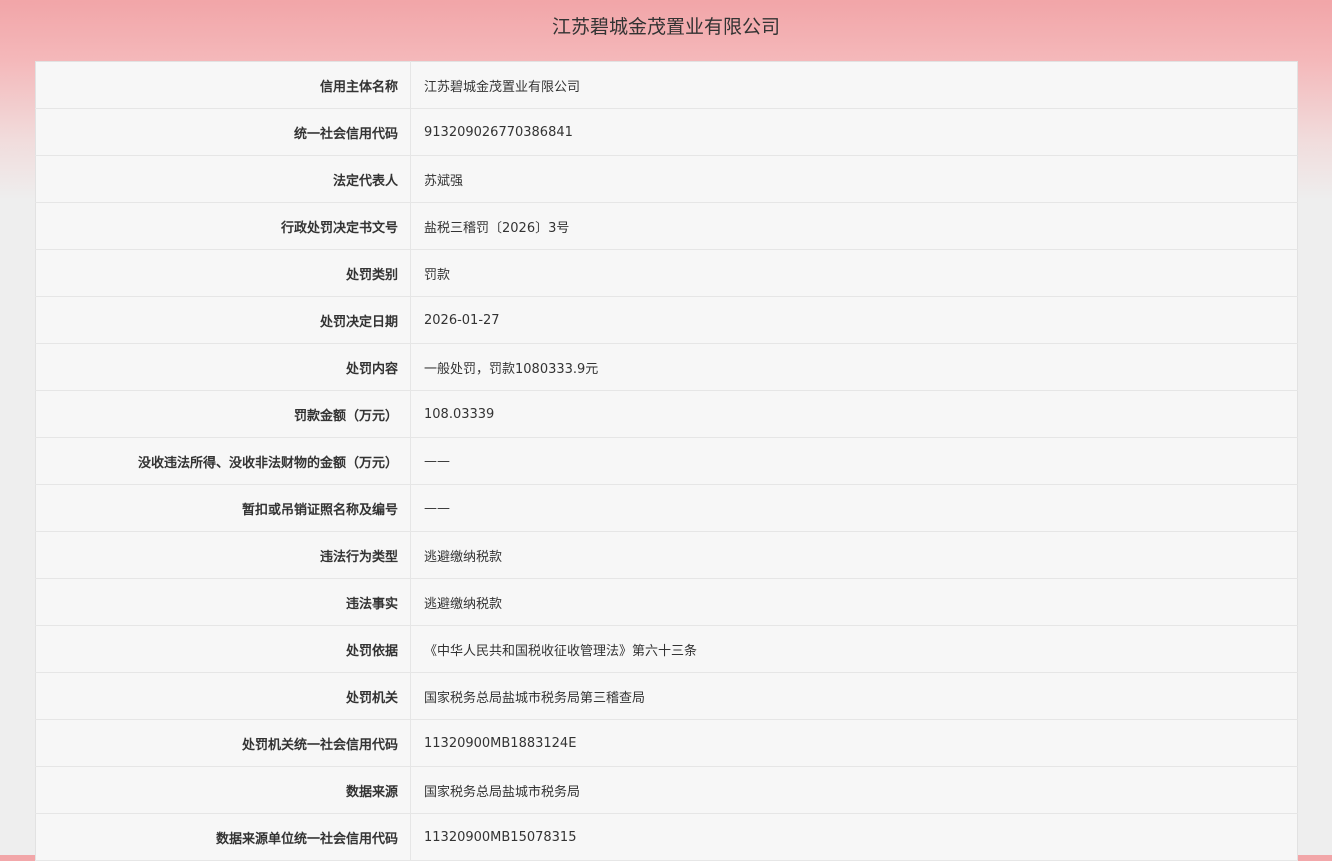 The width and height of the screenshot is (1332, 861). I want to click on row-value-data-source-credit-code: 11320900MB15078315, so click(854, 837).